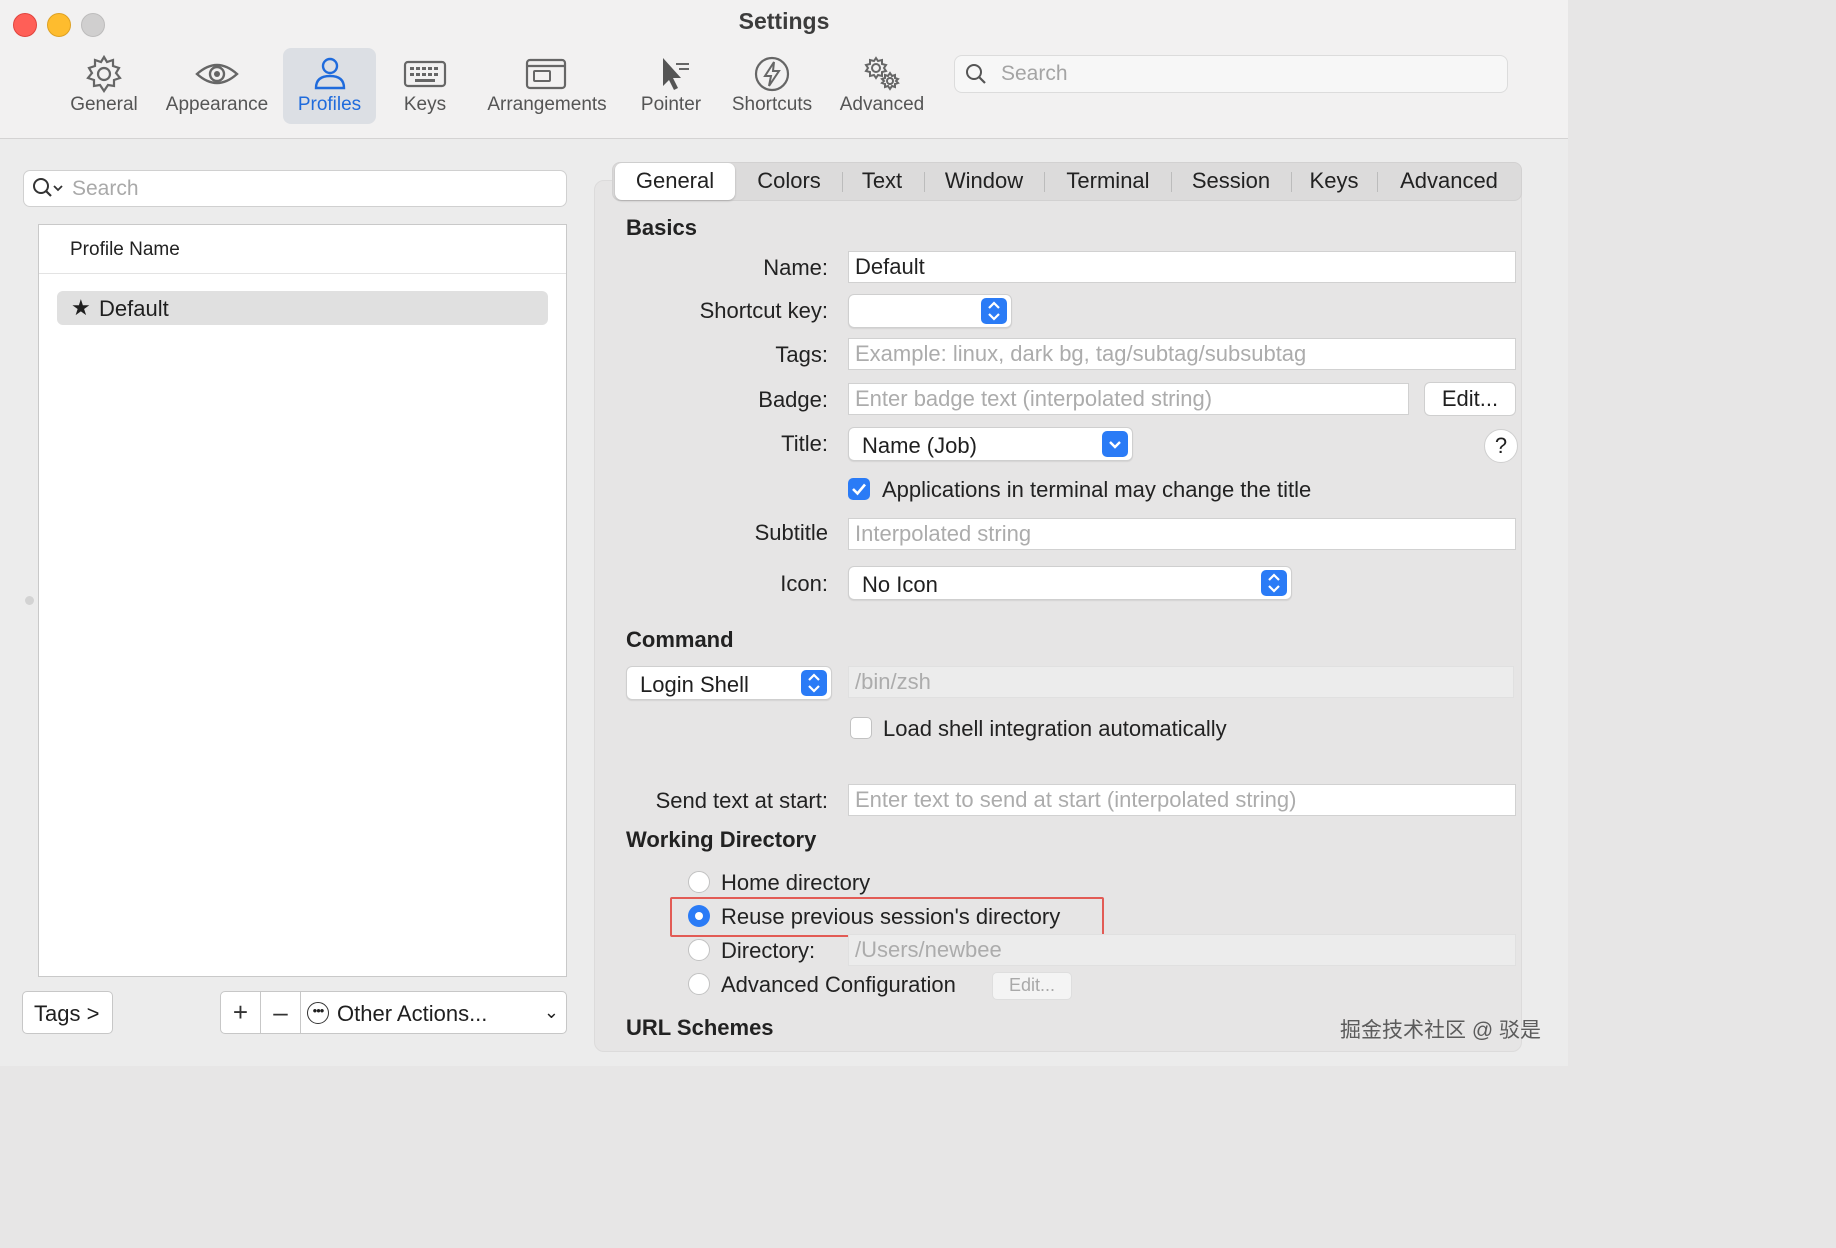  Describe the element at coordinates (1440, 1030) in the screenshot. I see `watermark-text: 掘金技术社区 @ 驳是` at that location.